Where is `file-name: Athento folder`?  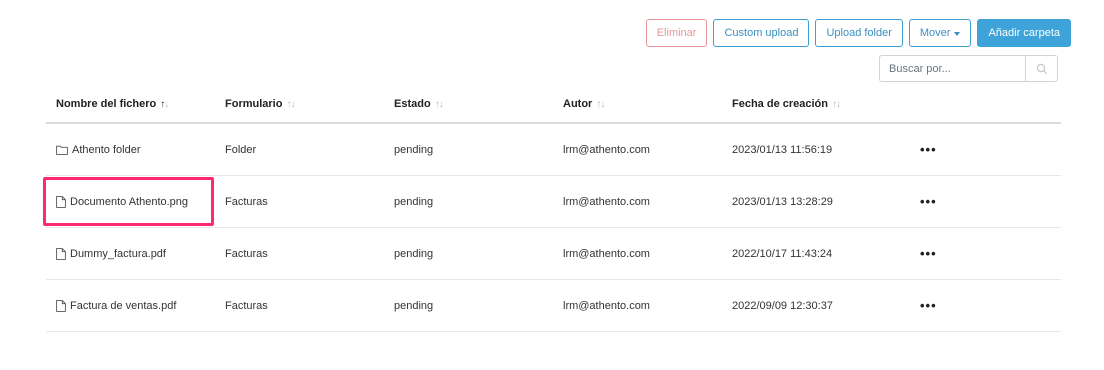
file-name: Athento folder is located at coordinates (106, 149).